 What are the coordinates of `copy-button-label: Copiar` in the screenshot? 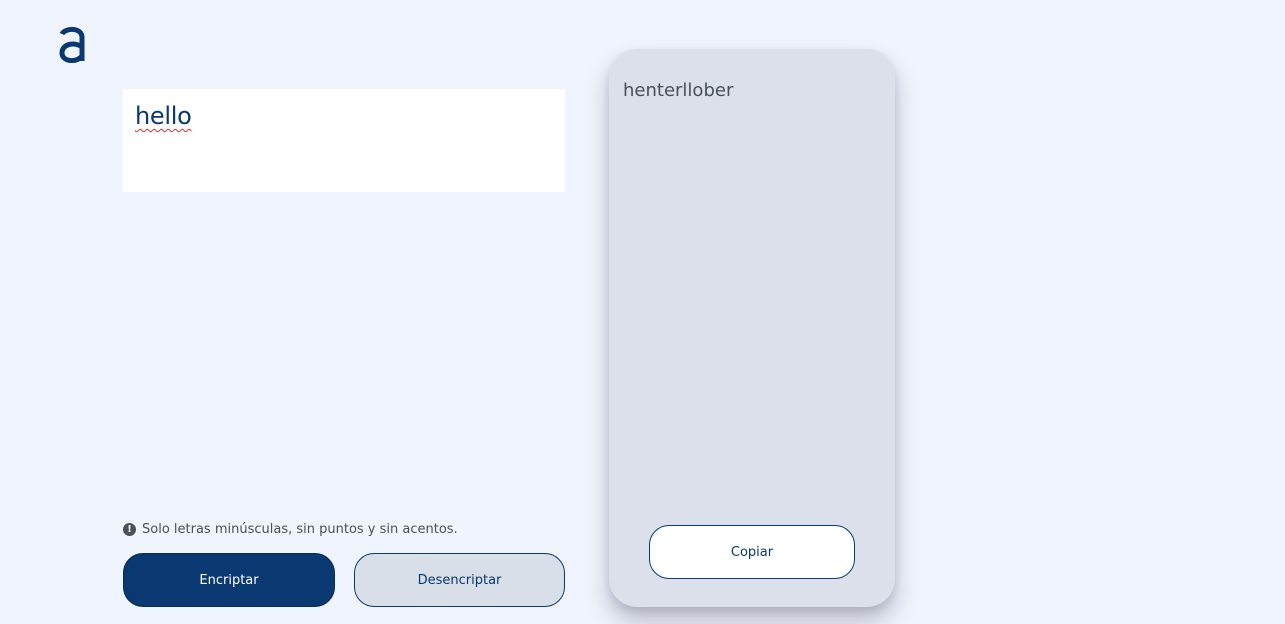 It's located at (752, 552).